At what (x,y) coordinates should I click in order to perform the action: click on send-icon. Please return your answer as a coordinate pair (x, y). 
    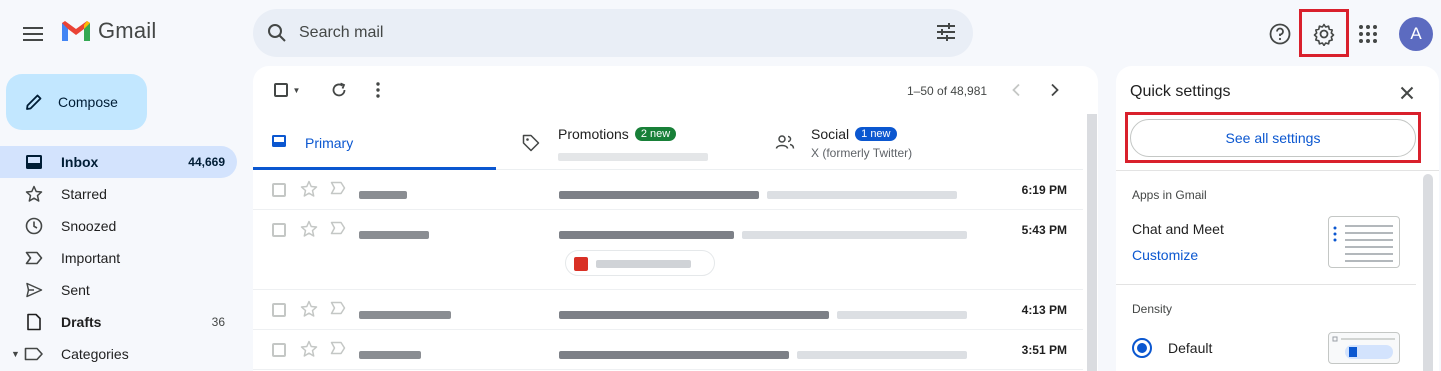
    Looking at the image, I should click on (34, 290).